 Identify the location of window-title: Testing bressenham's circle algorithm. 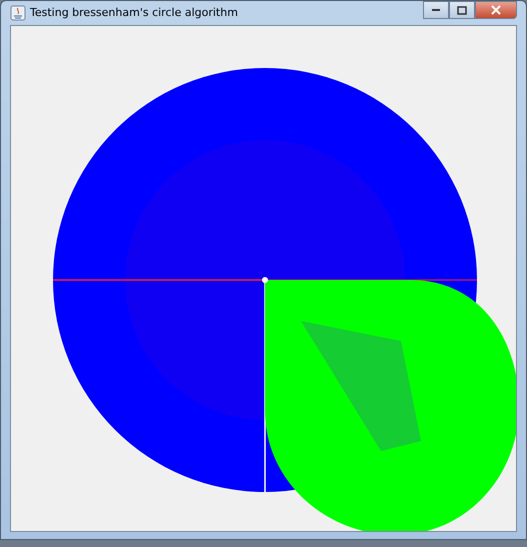
(134, 12).